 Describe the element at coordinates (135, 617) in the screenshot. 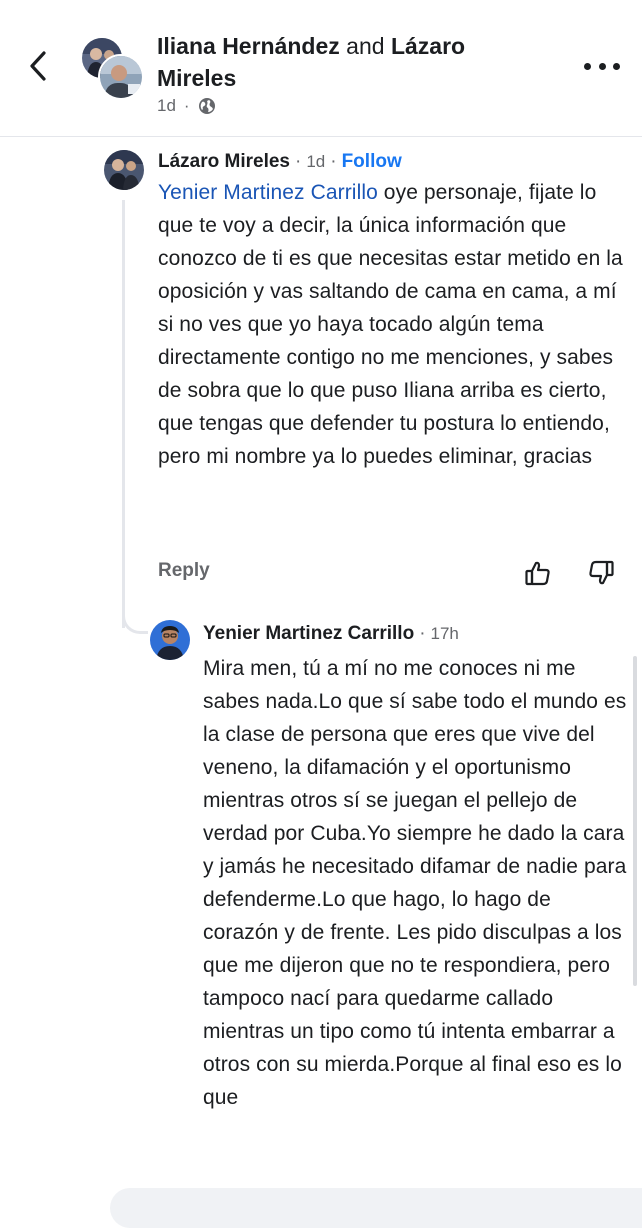

I see `thread-line-curve` at that location.